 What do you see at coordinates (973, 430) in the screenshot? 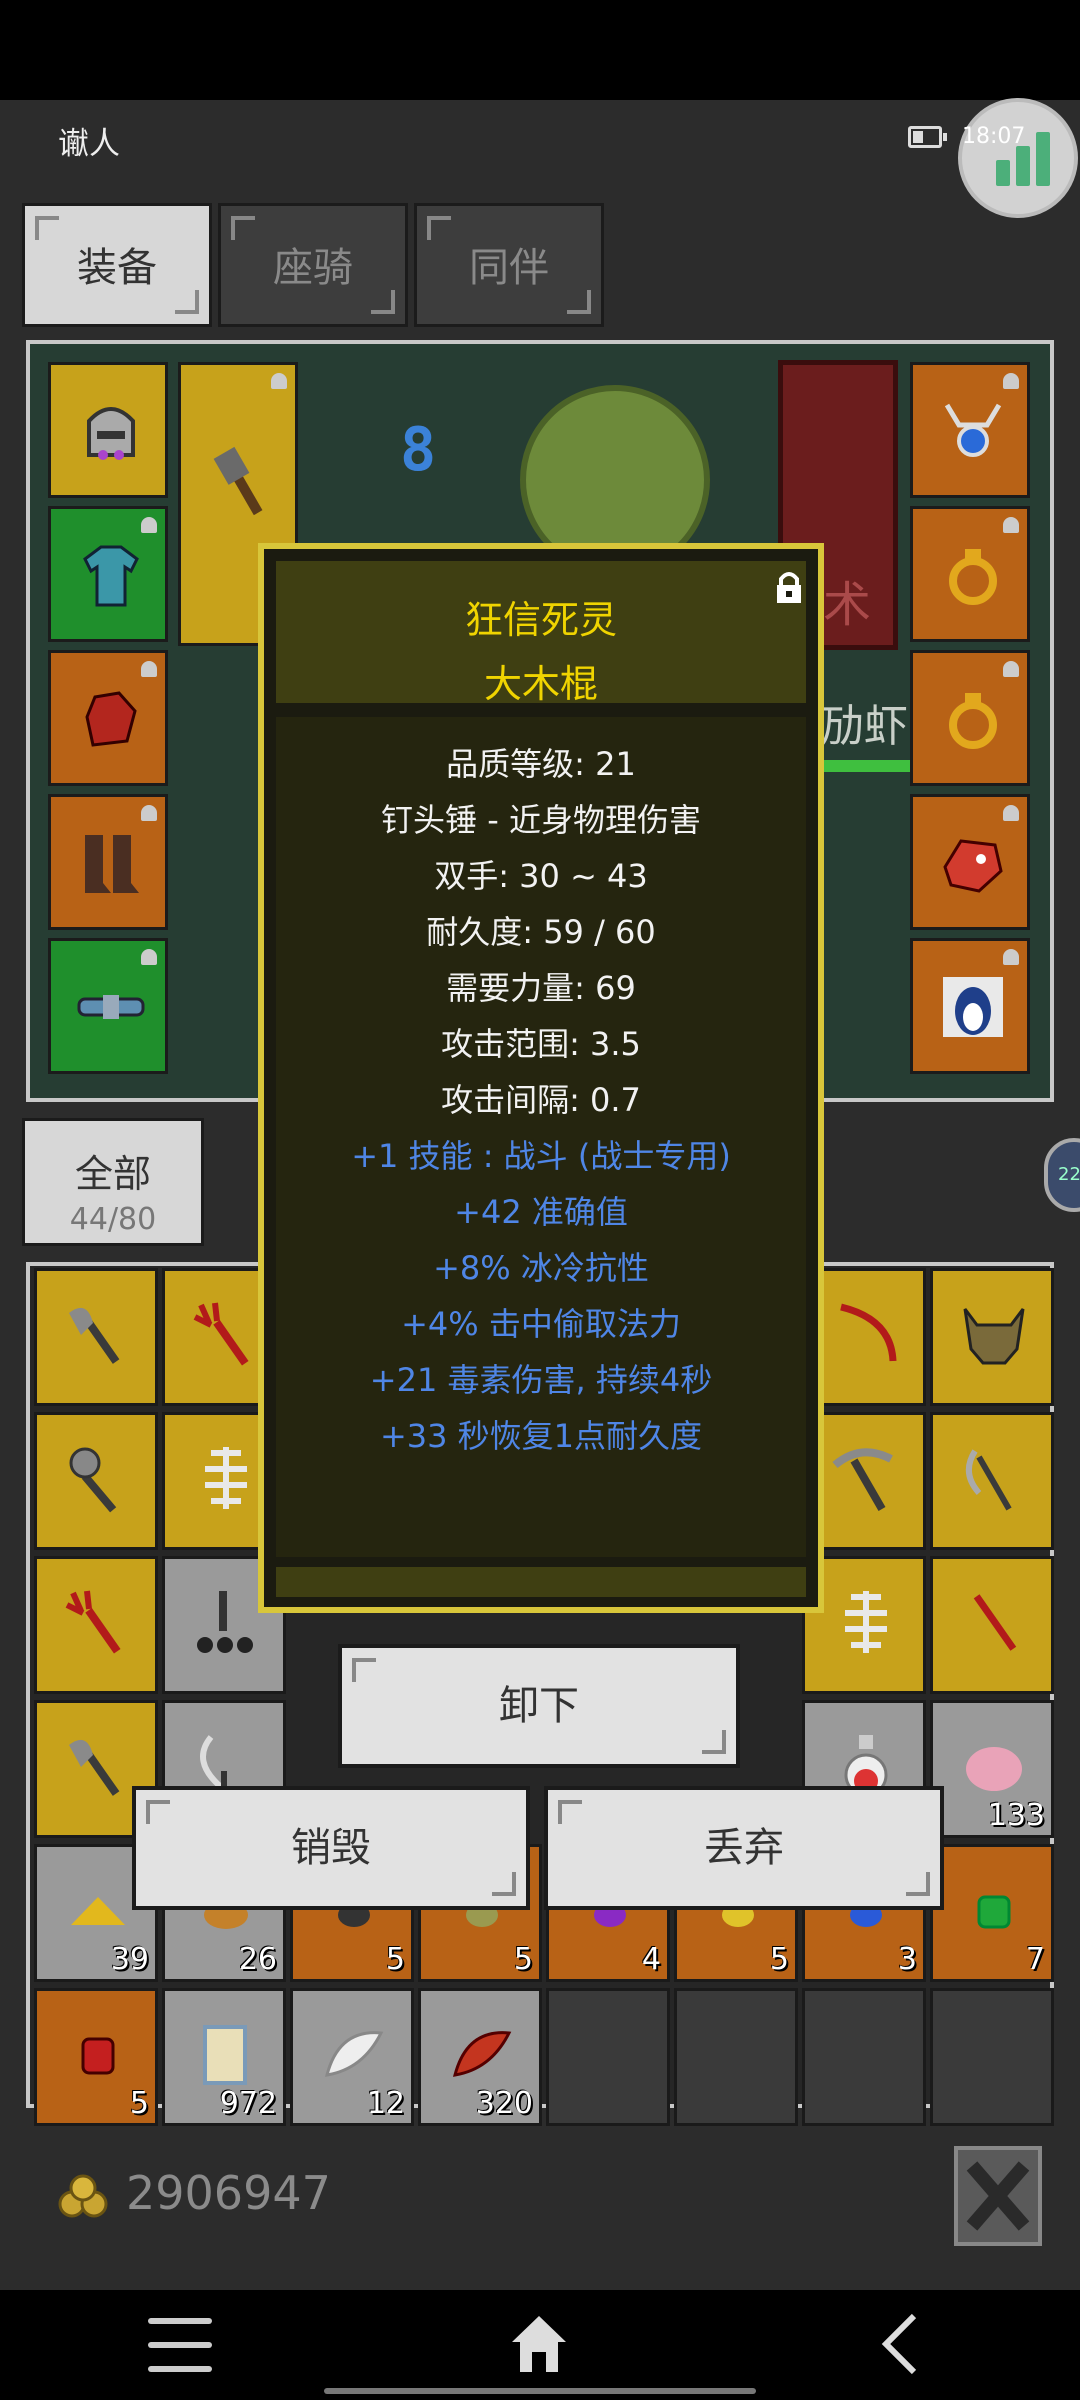
I see `amulet-icon` at bounding box center [973, 430].